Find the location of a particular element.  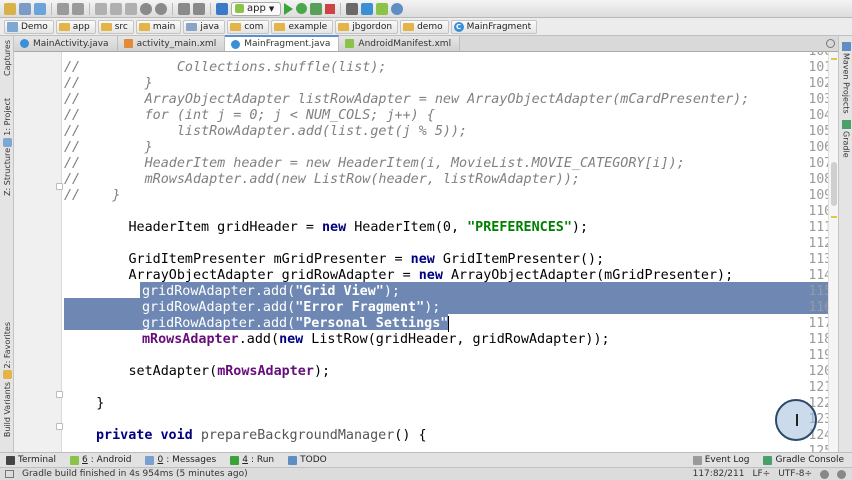

inspector-icon is located at coordinates (841, 474).